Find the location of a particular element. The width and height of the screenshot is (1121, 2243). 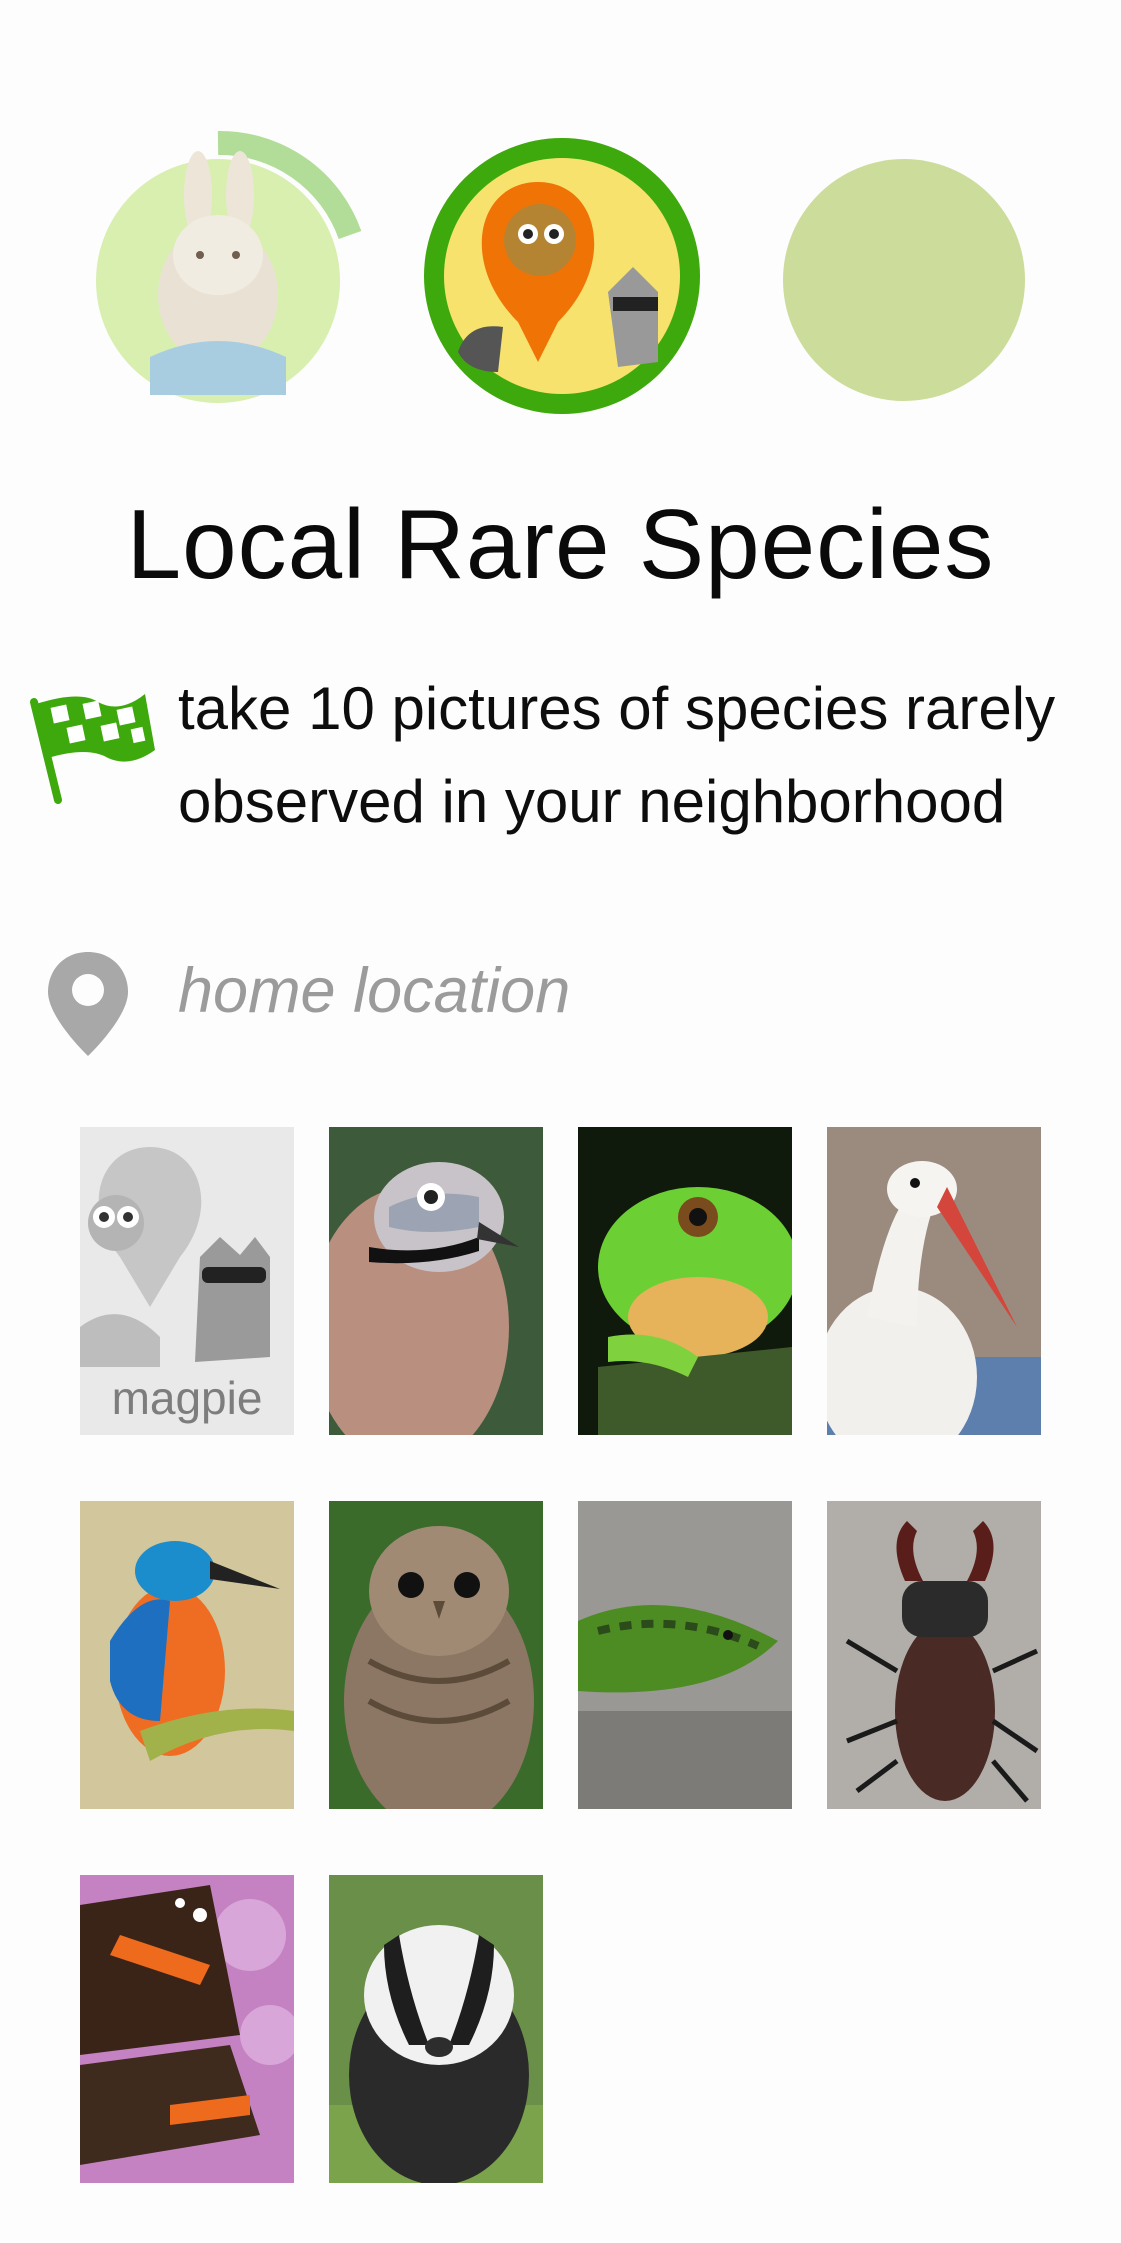

challenge-title: Local Rare Species is located at coordinates (560, 544).